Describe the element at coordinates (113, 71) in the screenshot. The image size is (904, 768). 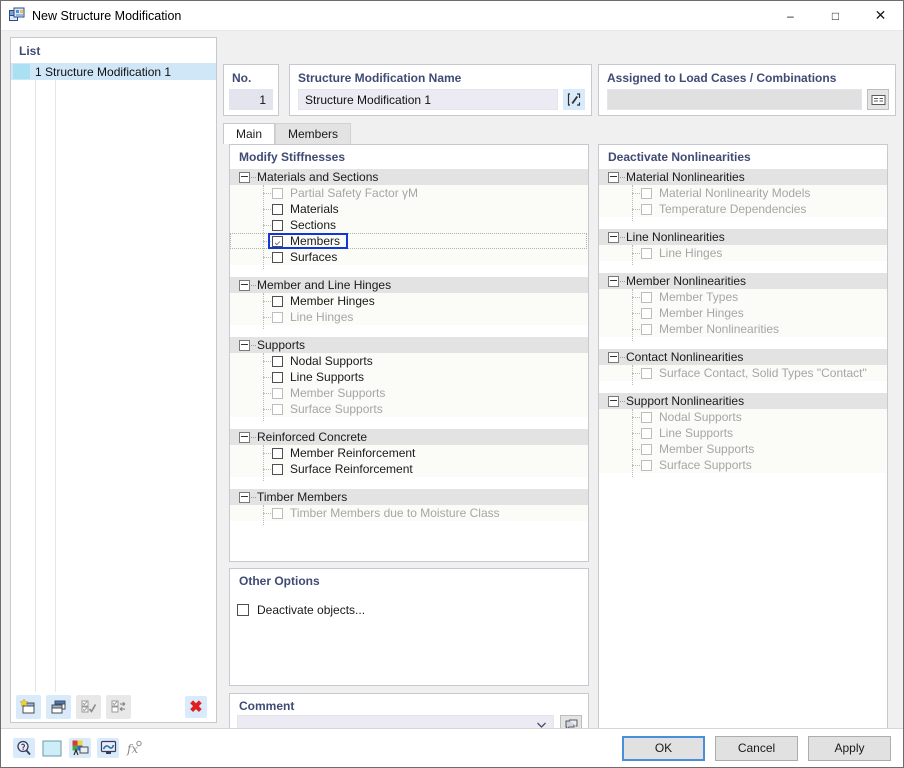
I see `list-item: 1 Structure Modification 1` at that location.